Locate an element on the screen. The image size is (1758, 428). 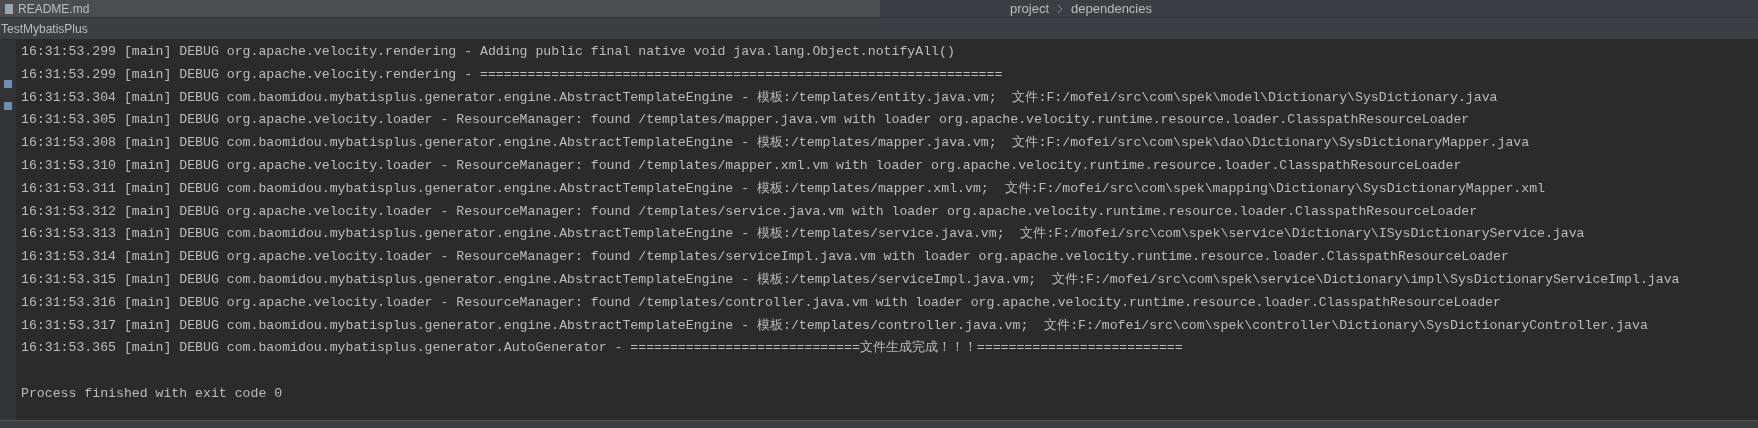
console-line: 16:31:53.299 [main] DEBUG org.apache.velocity.rendering - Adding public final native void java.lang.Object.notifyAll() is located at coordinates (488, 52).